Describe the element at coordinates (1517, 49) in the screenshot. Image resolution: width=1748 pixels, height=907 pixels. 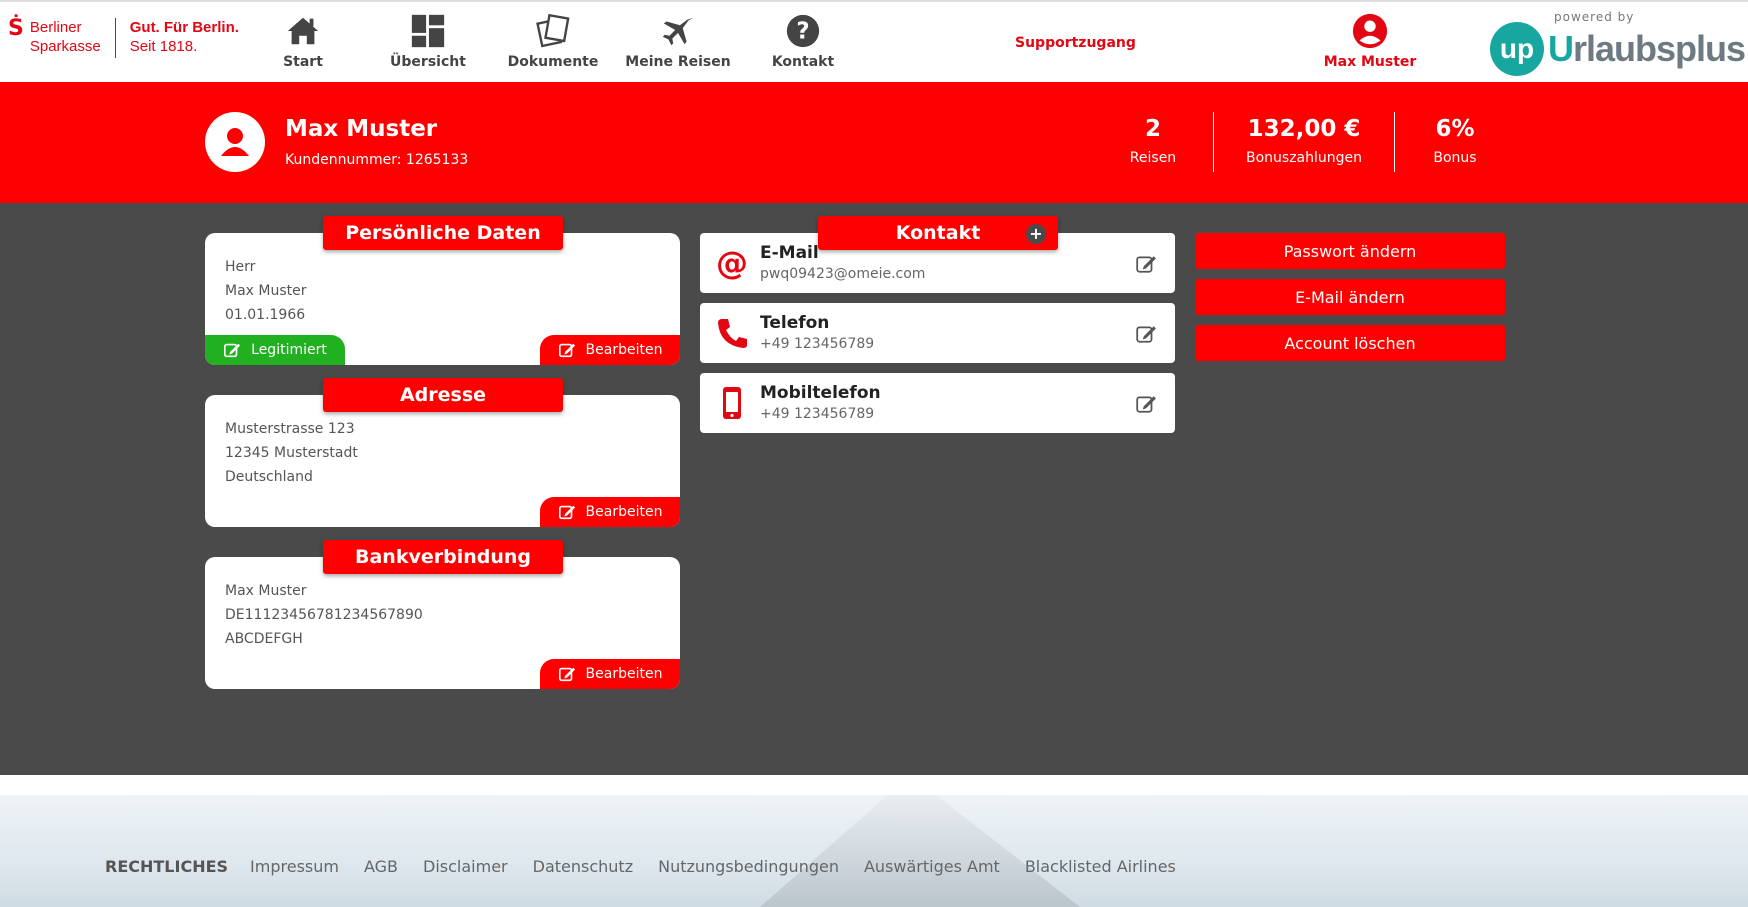
I see `up-logo-circle: up` at that location.